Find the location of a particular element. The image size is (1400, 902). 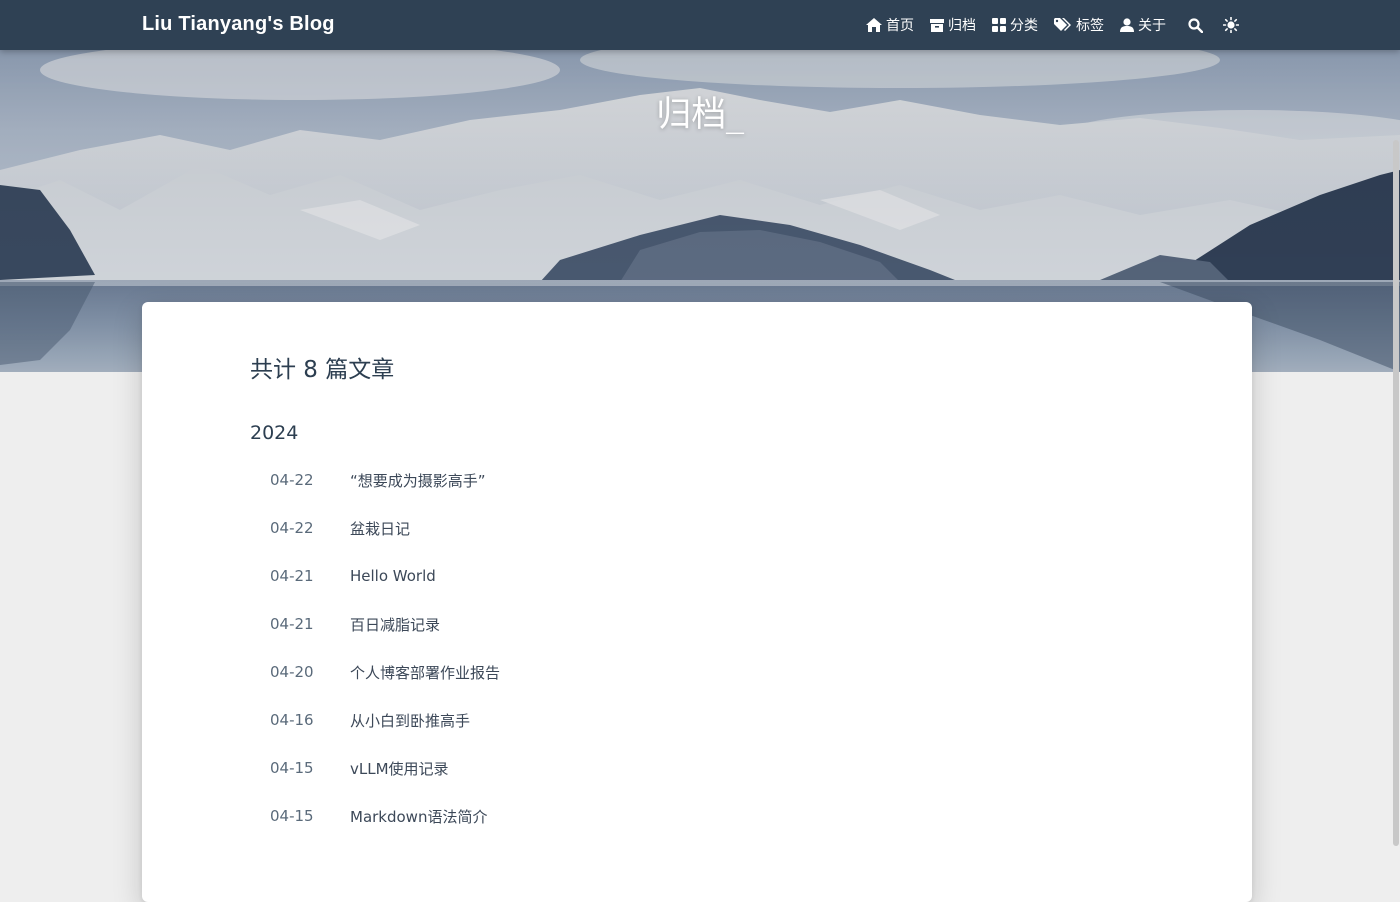

page-title: 归档_ is located at coordinates (700, 111).